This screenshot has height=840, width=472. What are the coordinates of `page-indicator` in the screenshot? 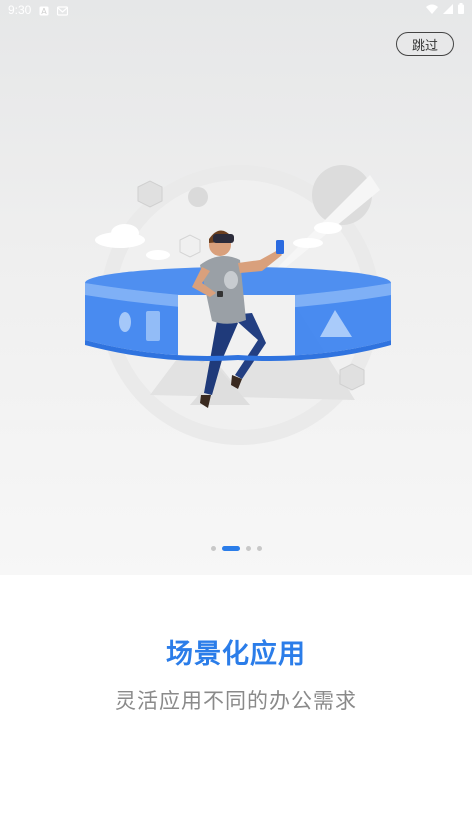 It's located at (236, 548).